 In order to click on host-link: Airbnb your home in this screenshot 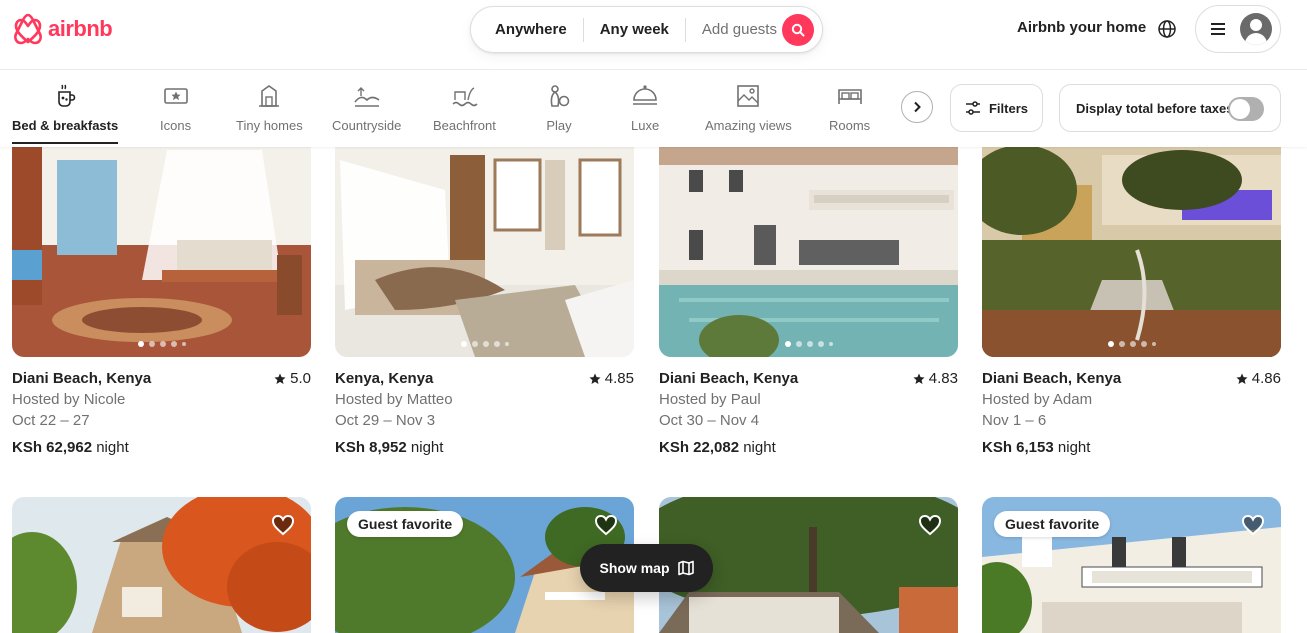, I will do `click(1081, 27)`.